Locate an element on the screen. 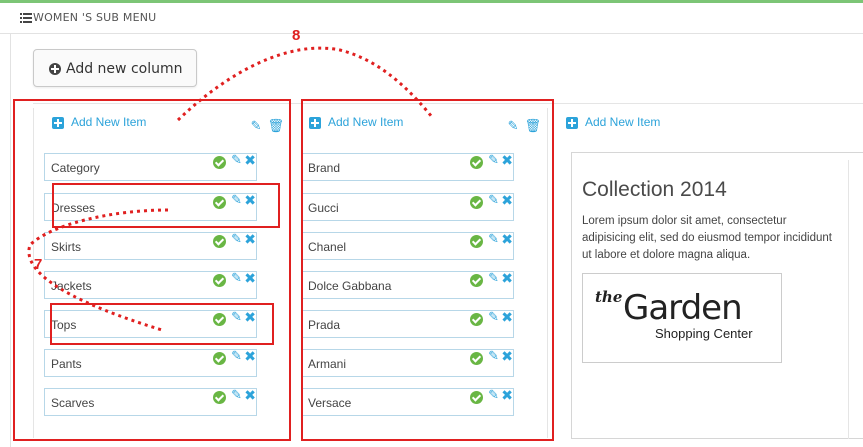 This screenshot has width=863, height=447. collection-title: Collection 2014 is located at coordinates (654, 189).